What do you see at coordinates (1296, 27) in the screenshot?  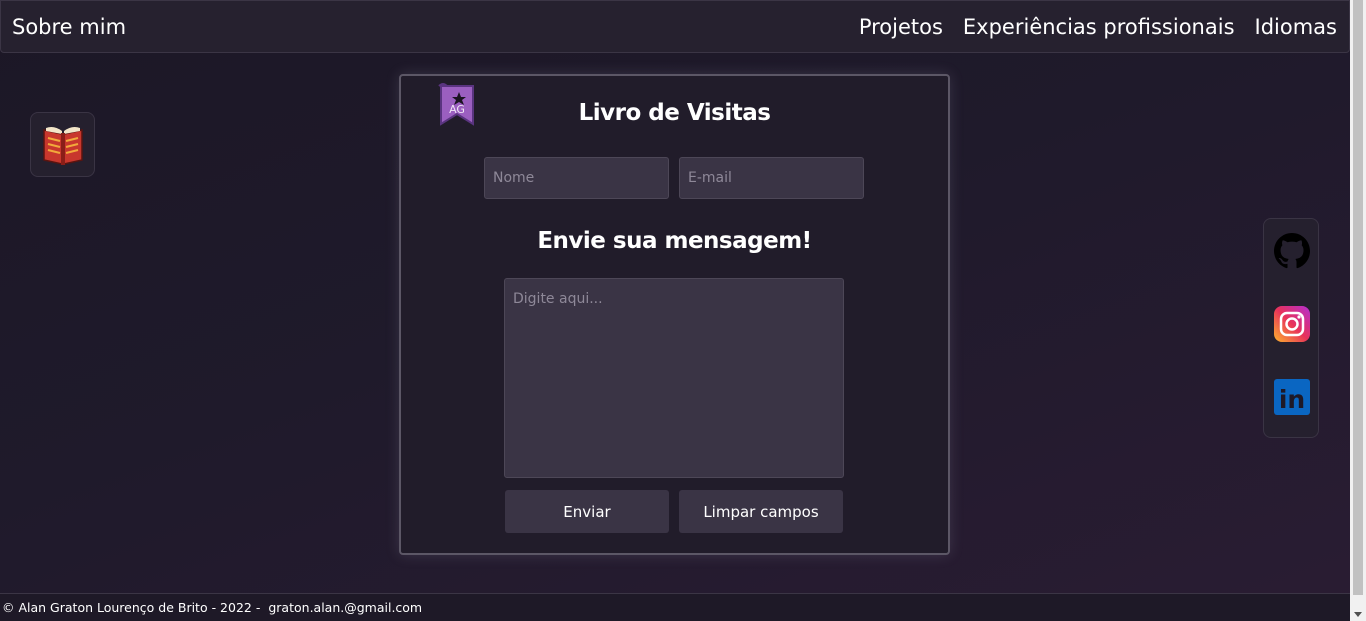 I see `nav-link-idiomas: Idiomas` at bounding box center [1296, 27].